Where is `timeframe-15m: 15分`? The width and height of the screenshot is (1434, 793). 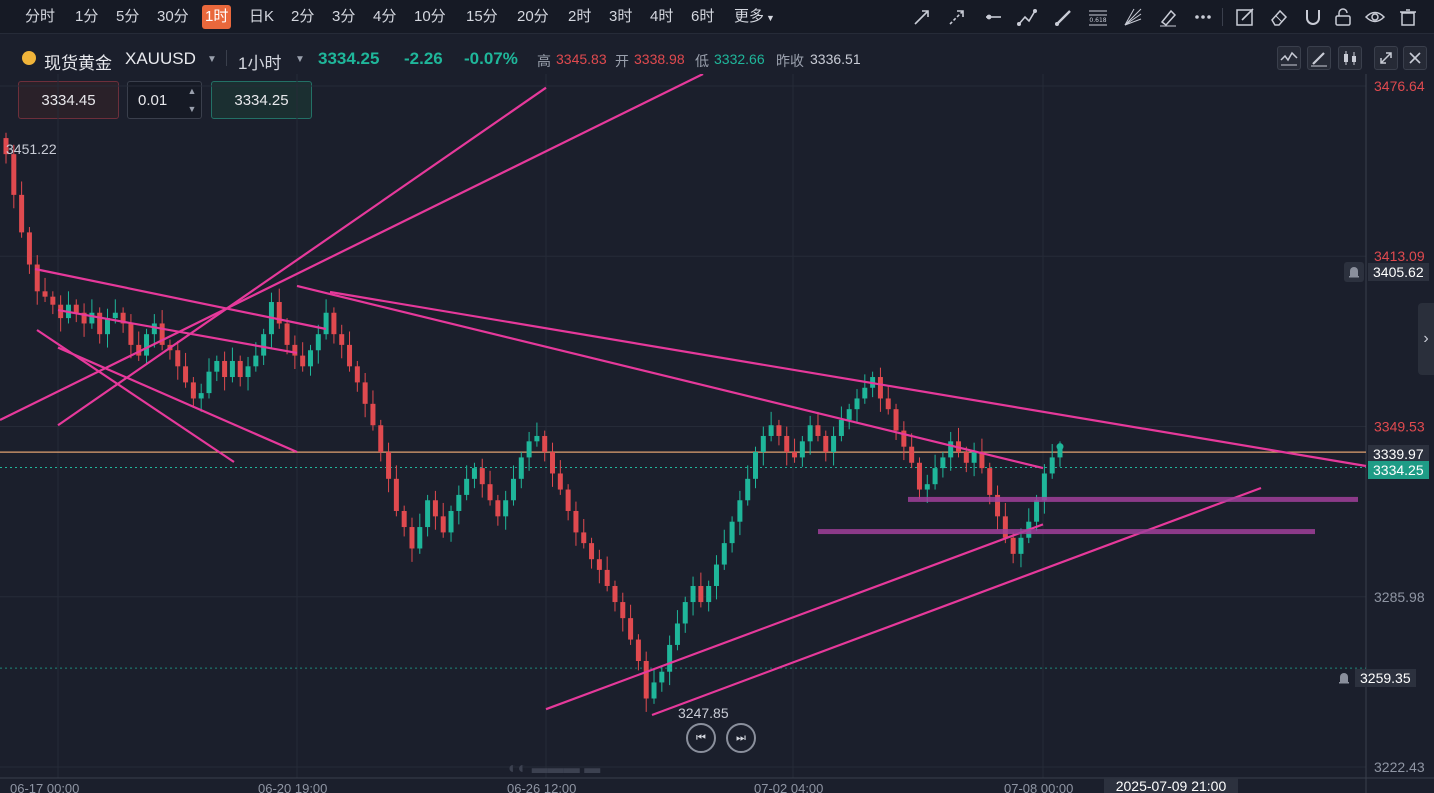 timeframe-15m: 15分 is located at coordinates (482, 17).